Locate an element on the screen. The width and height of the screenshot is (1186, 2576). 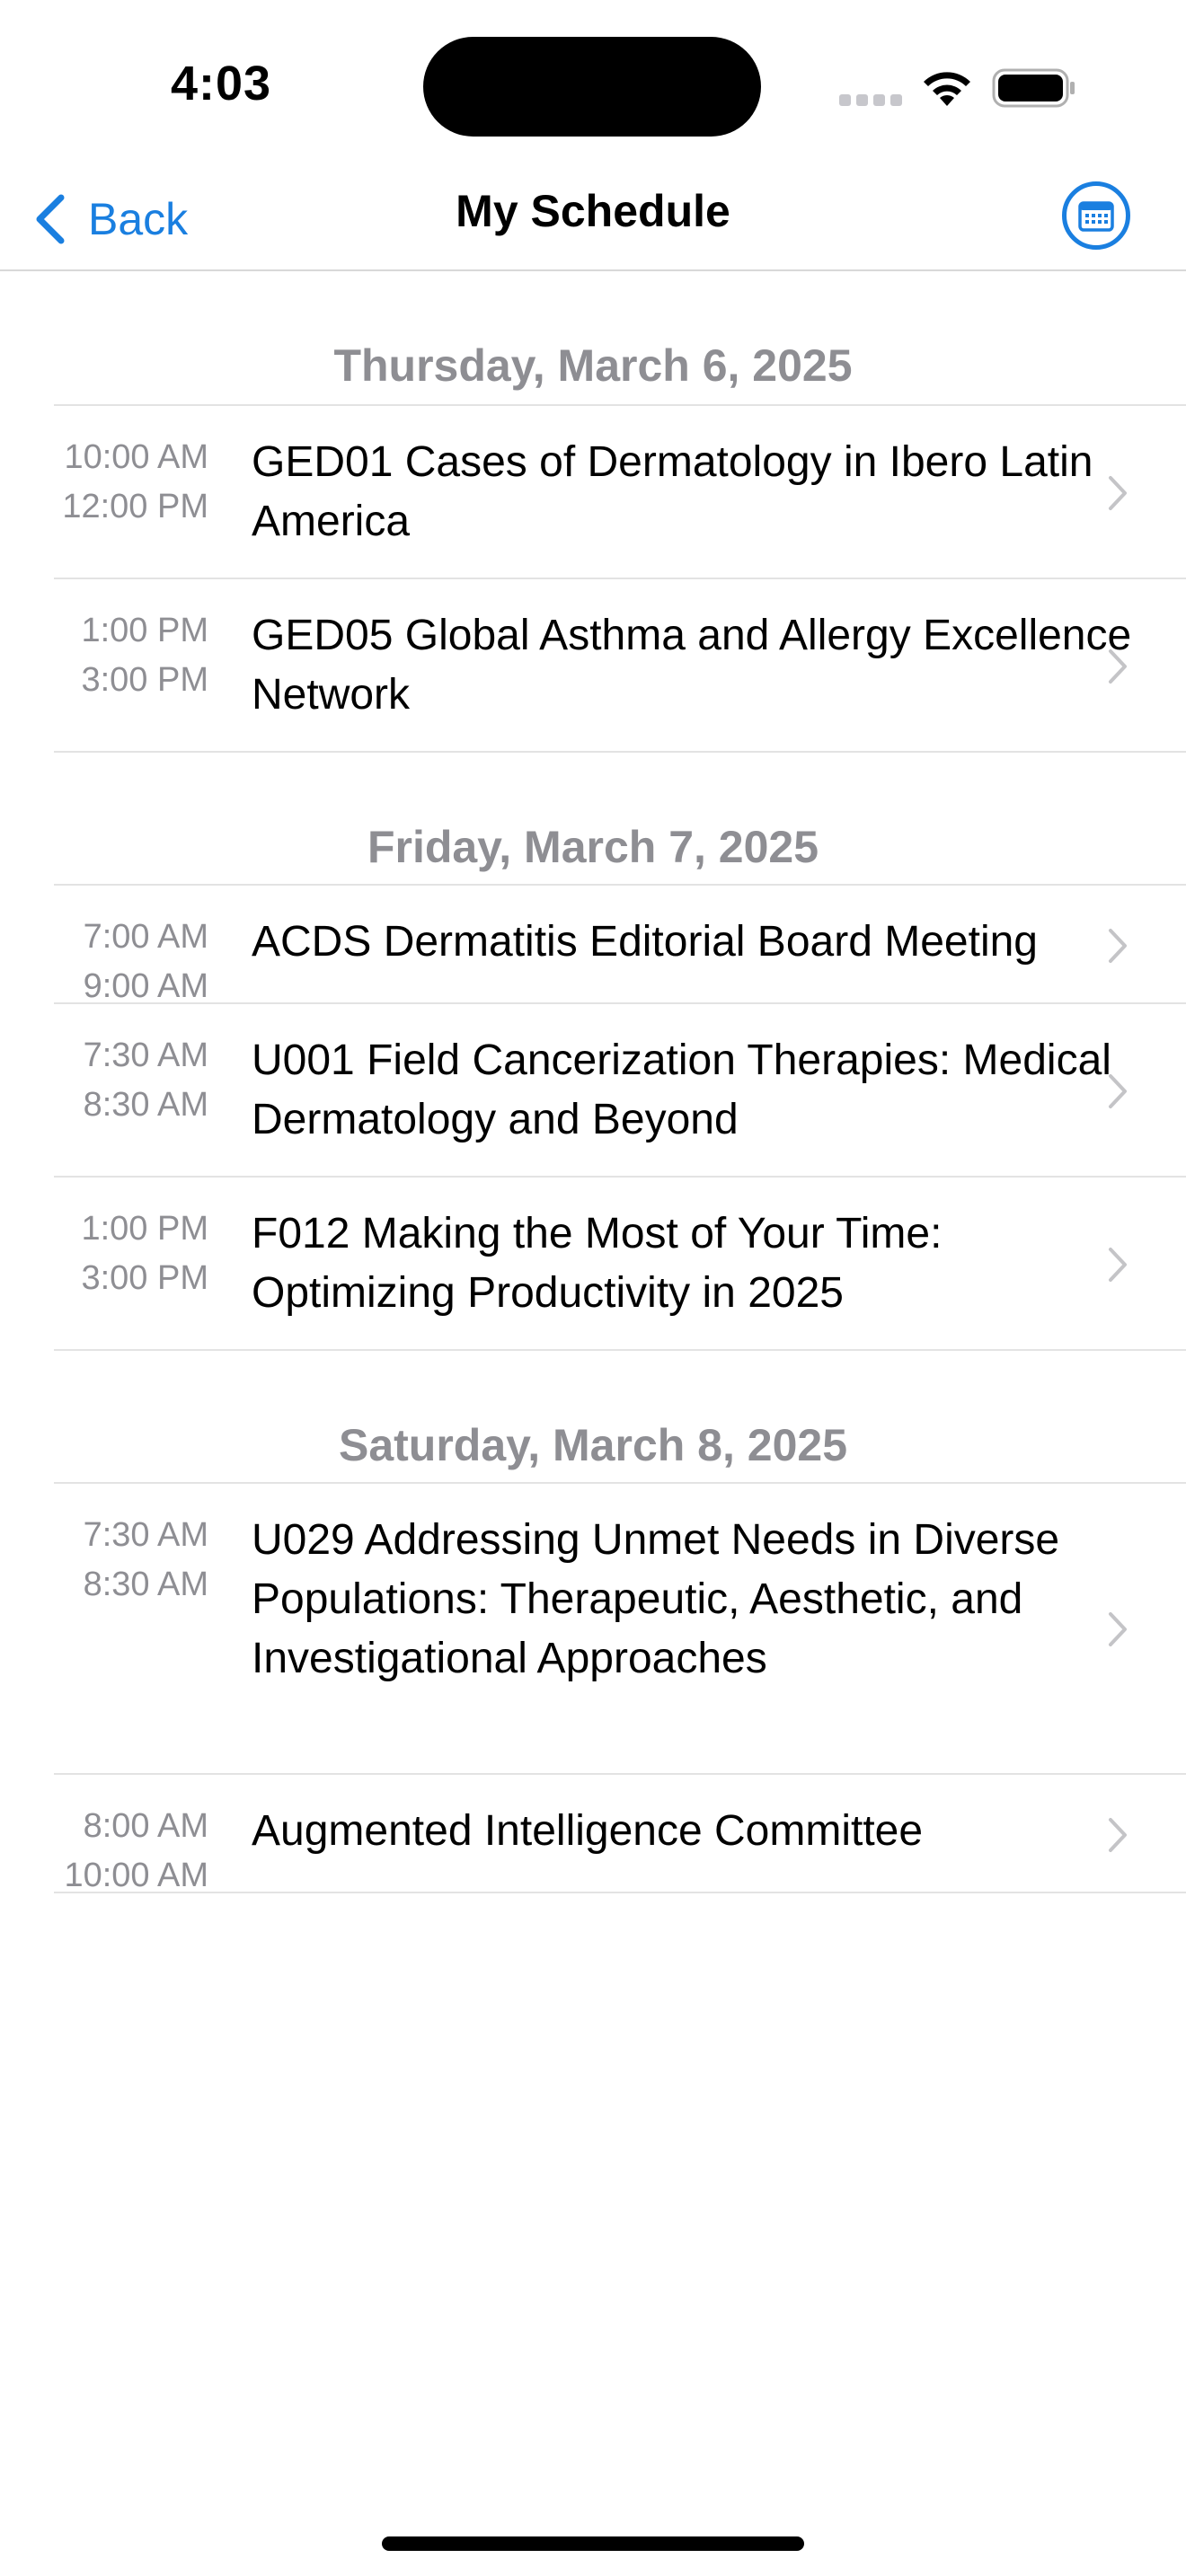
status-bar: 4:03 is located at coordinates (593, 85).